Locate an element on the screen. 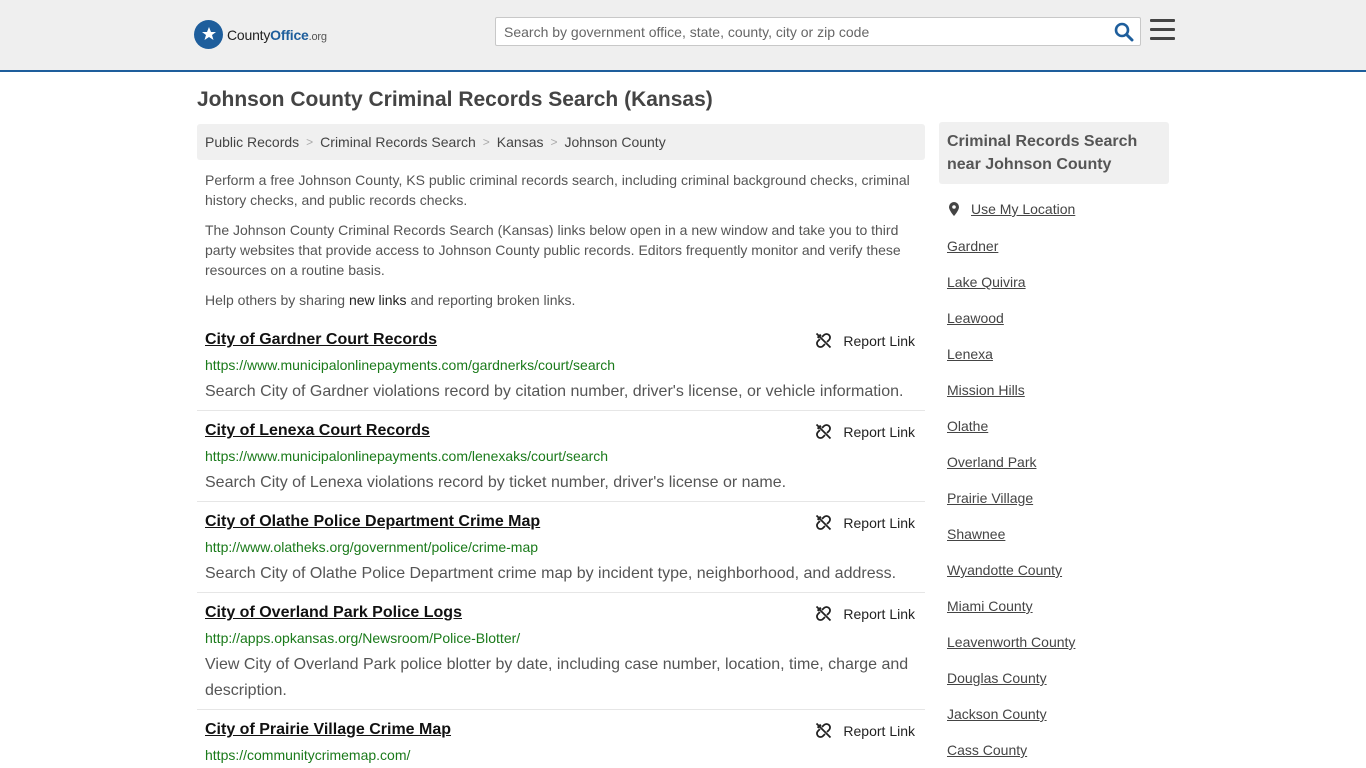  sidebar-link-leavenworth-county: Leavenworth County is located at coordinates (1011, 642).